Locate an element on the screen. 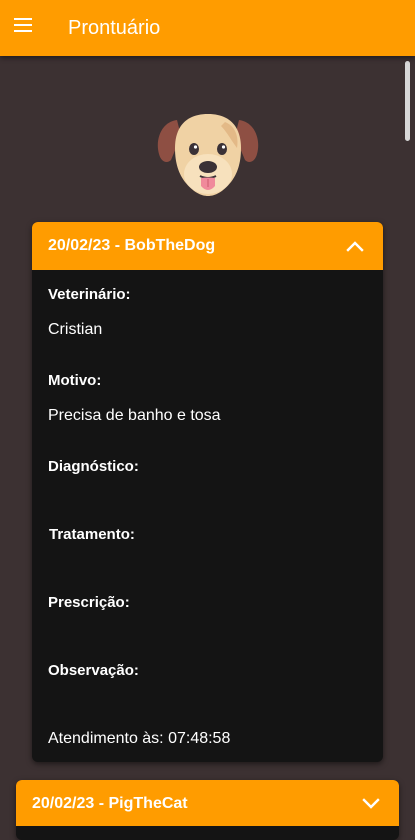 Image resolution: width=415 pixels, height=840 pixels. record-header-pigthecat: 20/02/23 - PigTheCat is located at coordinates (207, 803).